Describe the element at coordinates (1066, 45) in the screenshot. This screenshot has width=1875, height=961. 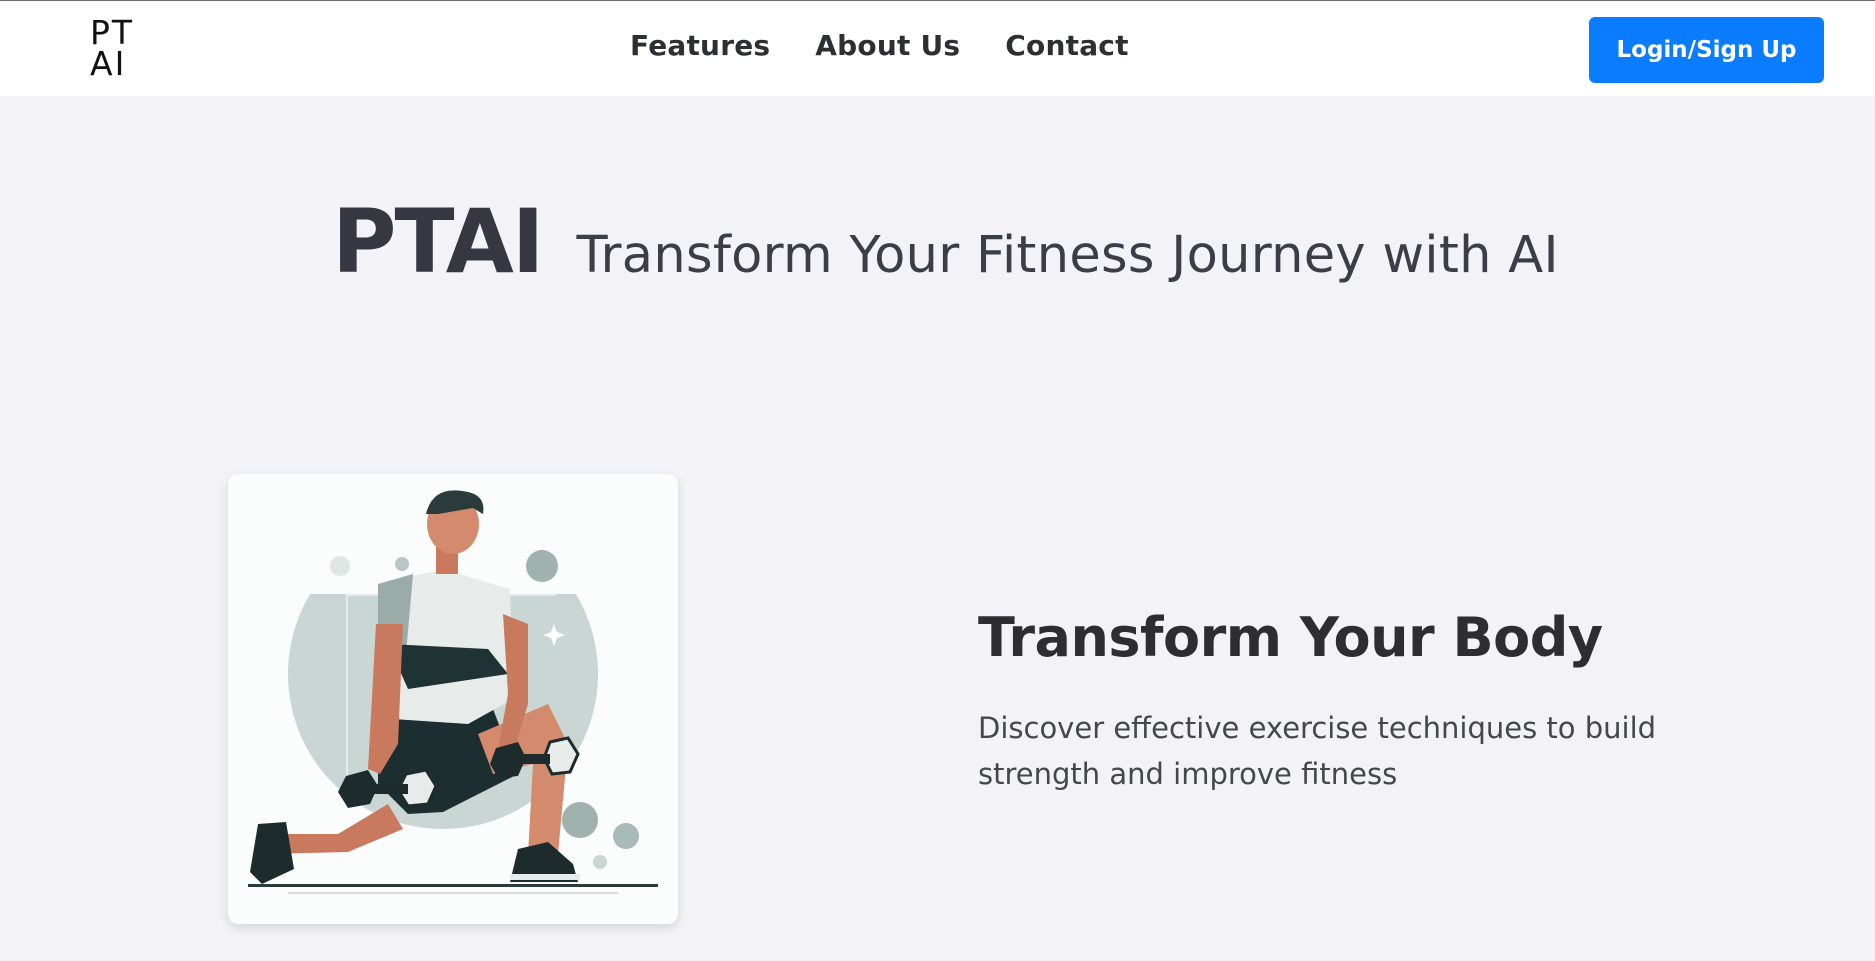
I see `nav-contact-link: Contact` at that location.